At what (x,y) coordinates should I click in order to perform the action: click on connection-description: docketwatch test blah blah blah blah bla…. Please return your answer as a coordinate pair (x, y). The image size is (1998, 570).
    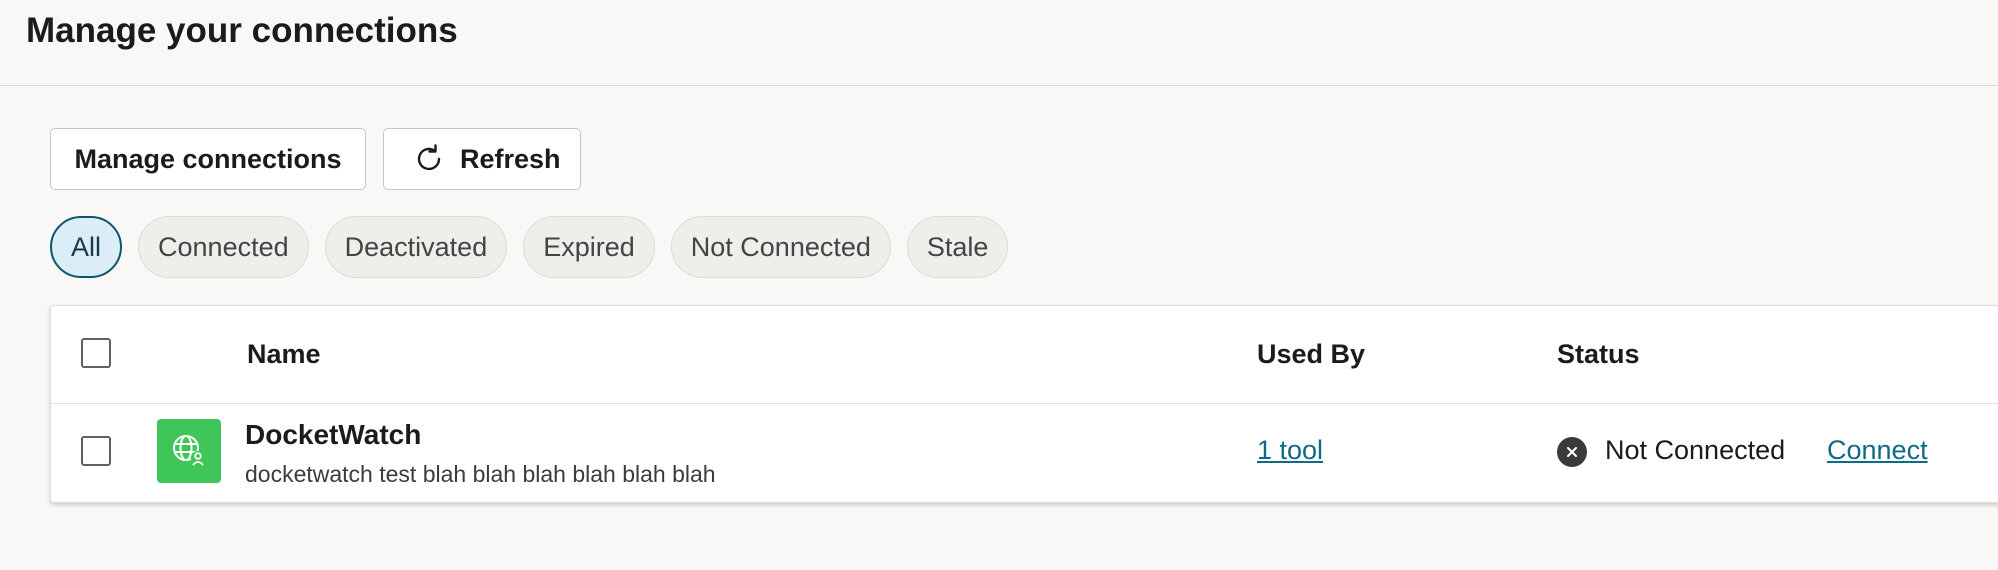
    Looking at the image, I should click on (480, 474).